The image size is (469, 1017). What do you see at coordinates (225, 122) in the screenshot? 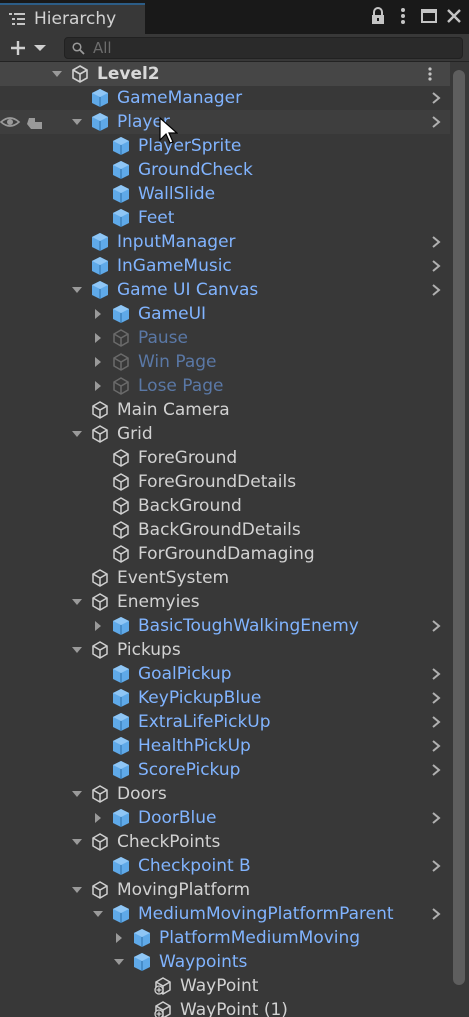
I see `hierarchy-item: Player` at bounding box center [225, 122].